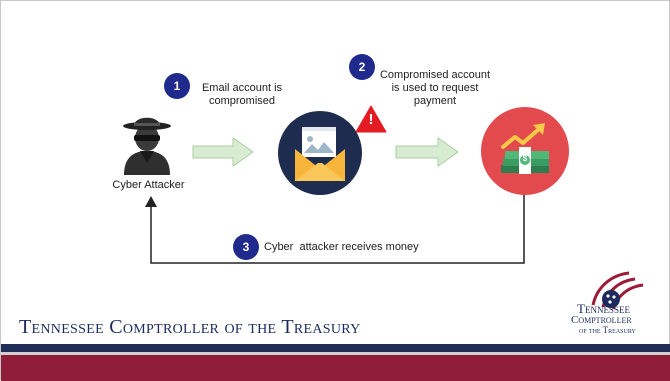 This screenshot has height=381, width=670. I want to click on footer-title: Tennessee Comptroller of the Treasury, so click(190, 327).